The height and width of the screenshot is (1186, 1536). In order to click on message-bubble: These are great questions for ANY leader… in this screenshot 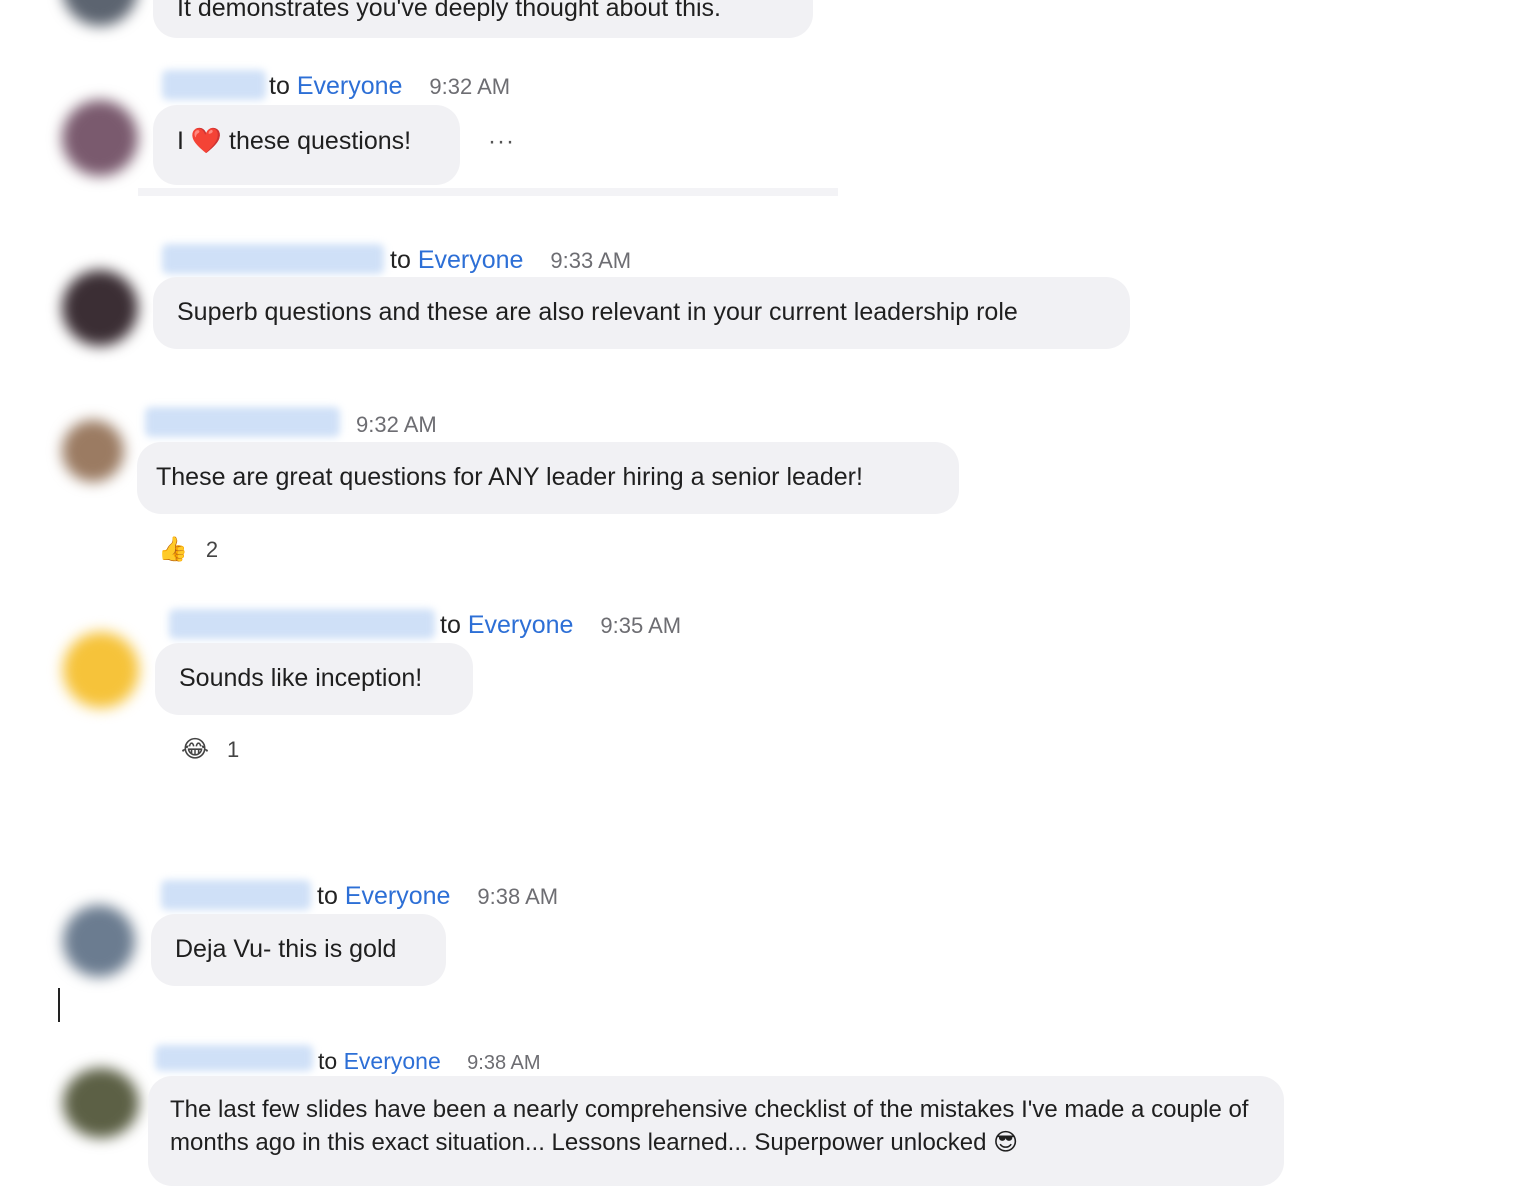, I will do `click(548, 478)`.